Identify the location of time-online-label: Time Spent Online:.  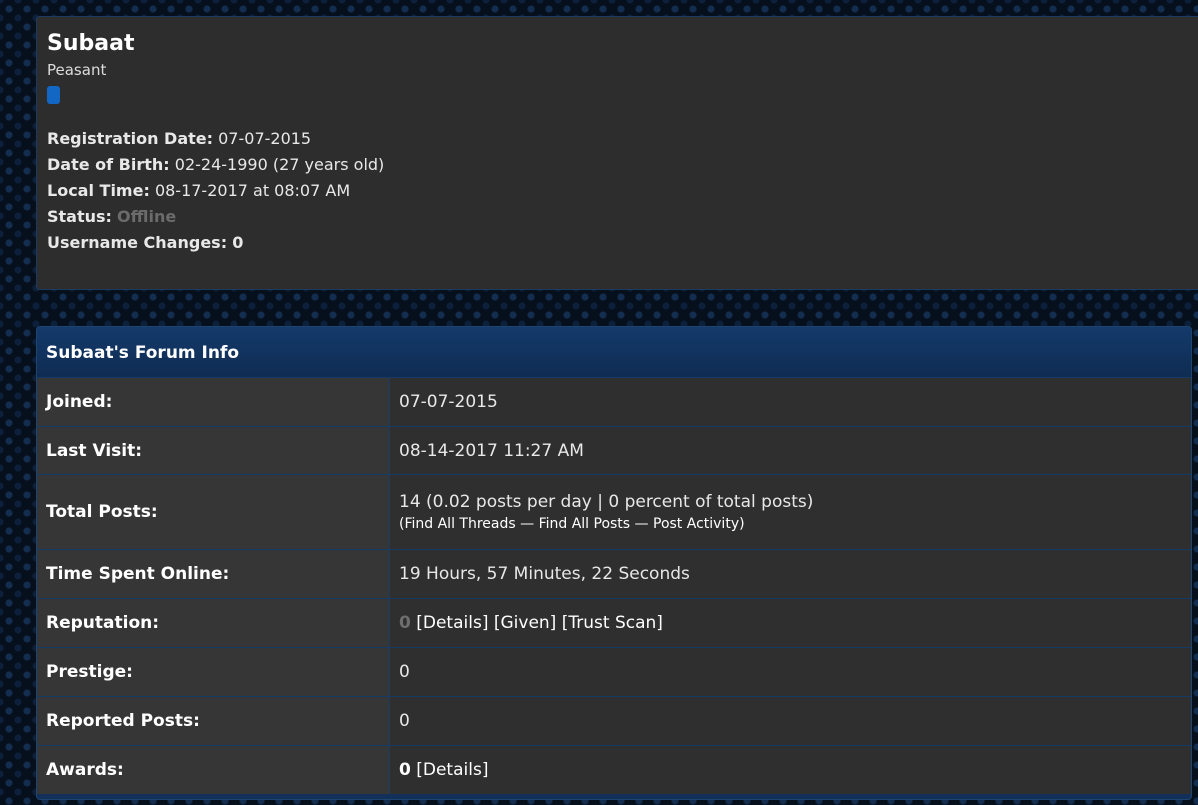
(213, 574).